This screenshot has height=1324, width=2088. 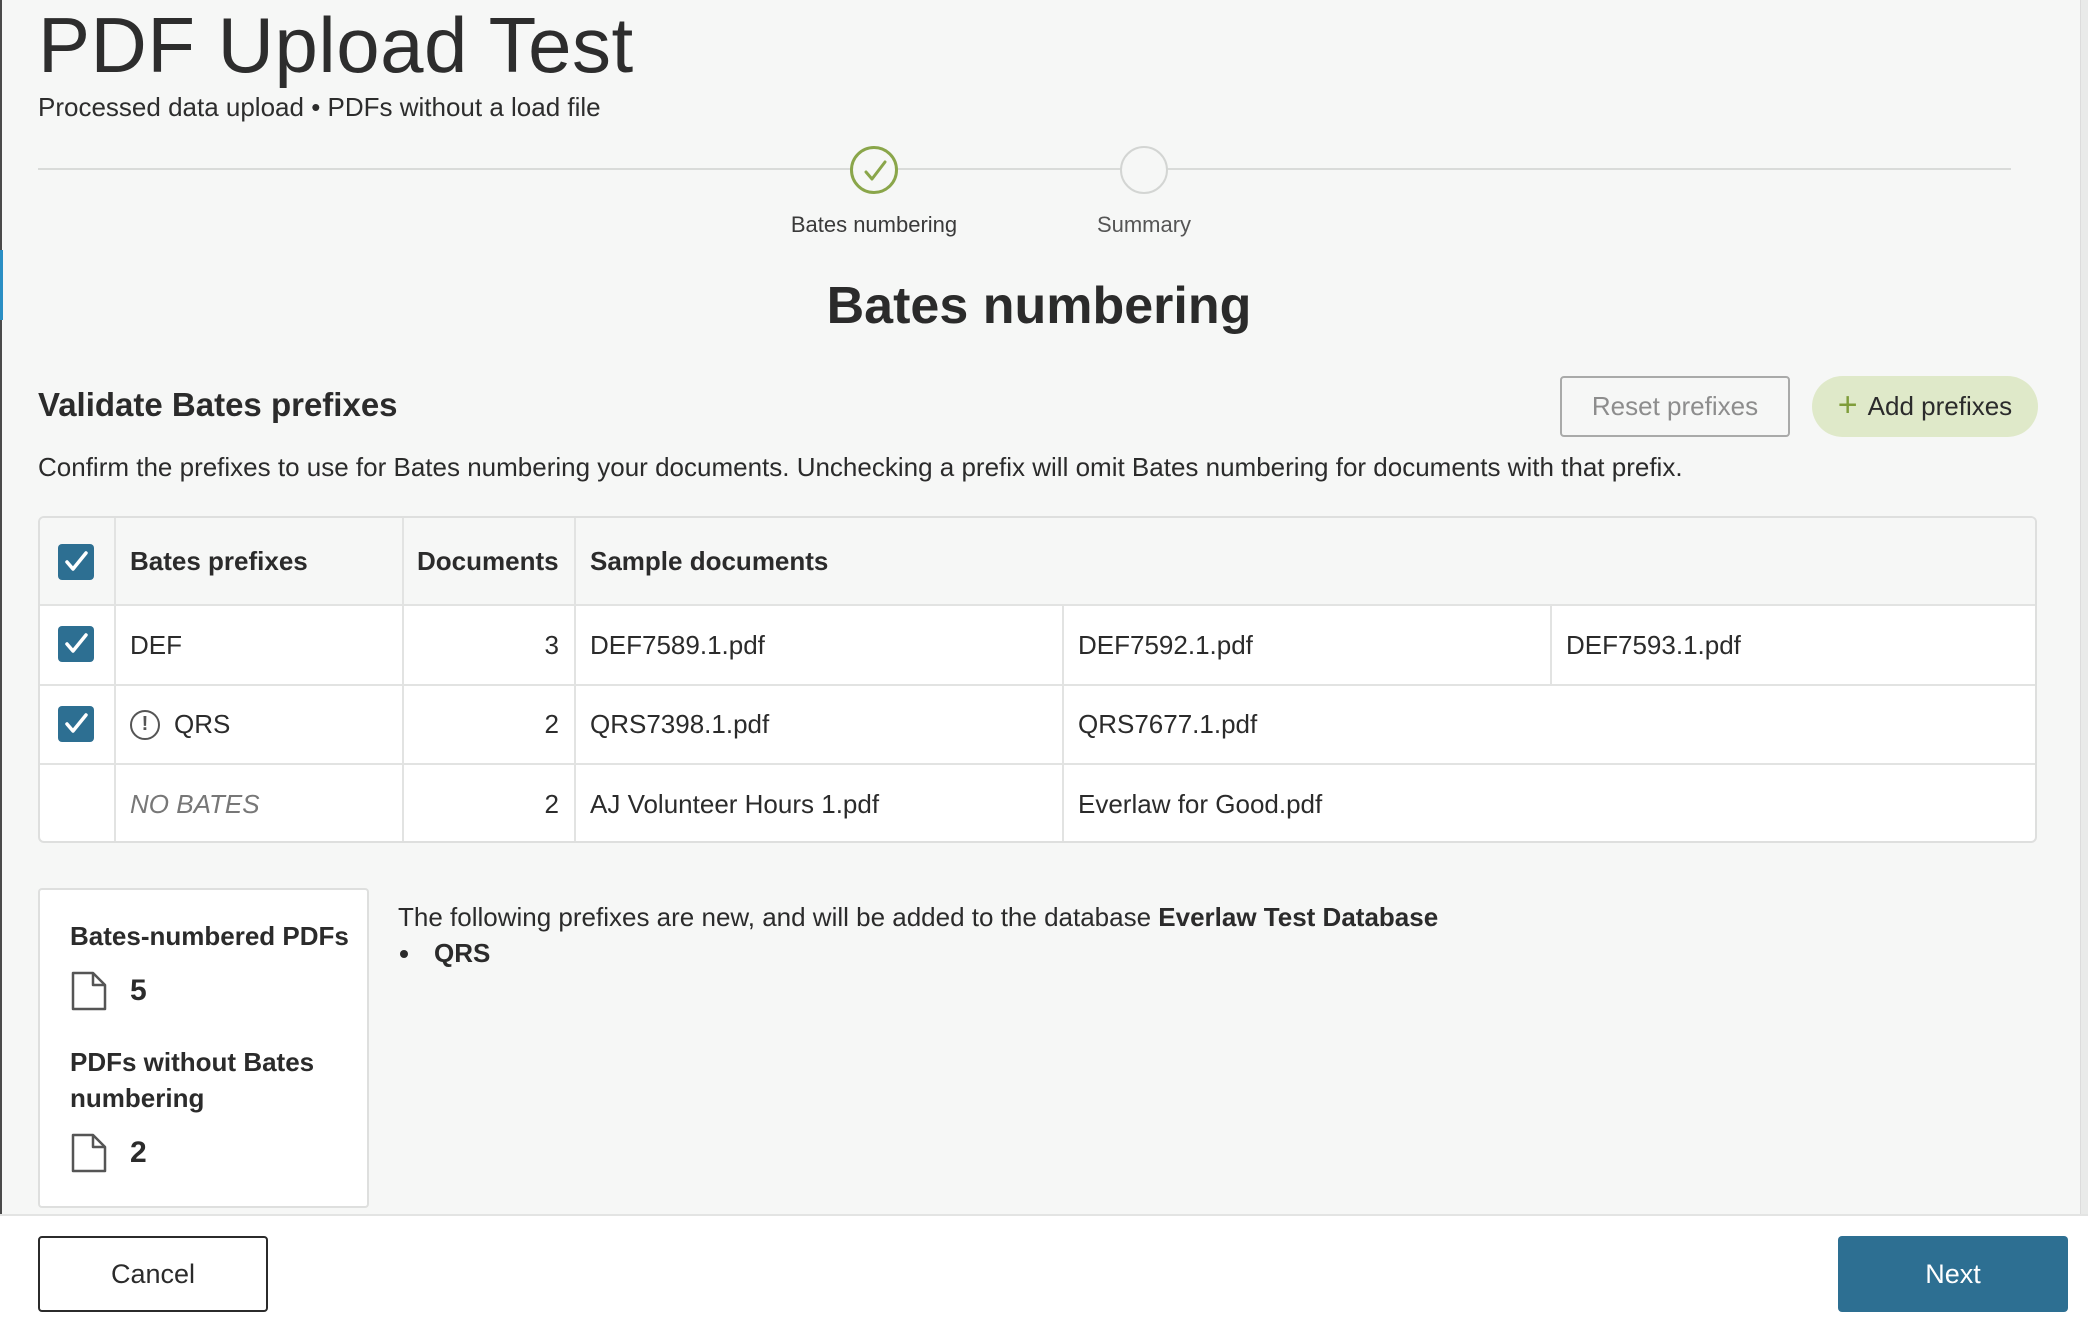 What do you see at coordinates (1940, 406) in the screenshot?
I see `add-prefixes-label: Add prefixes` at bounding box center [1940, 406].